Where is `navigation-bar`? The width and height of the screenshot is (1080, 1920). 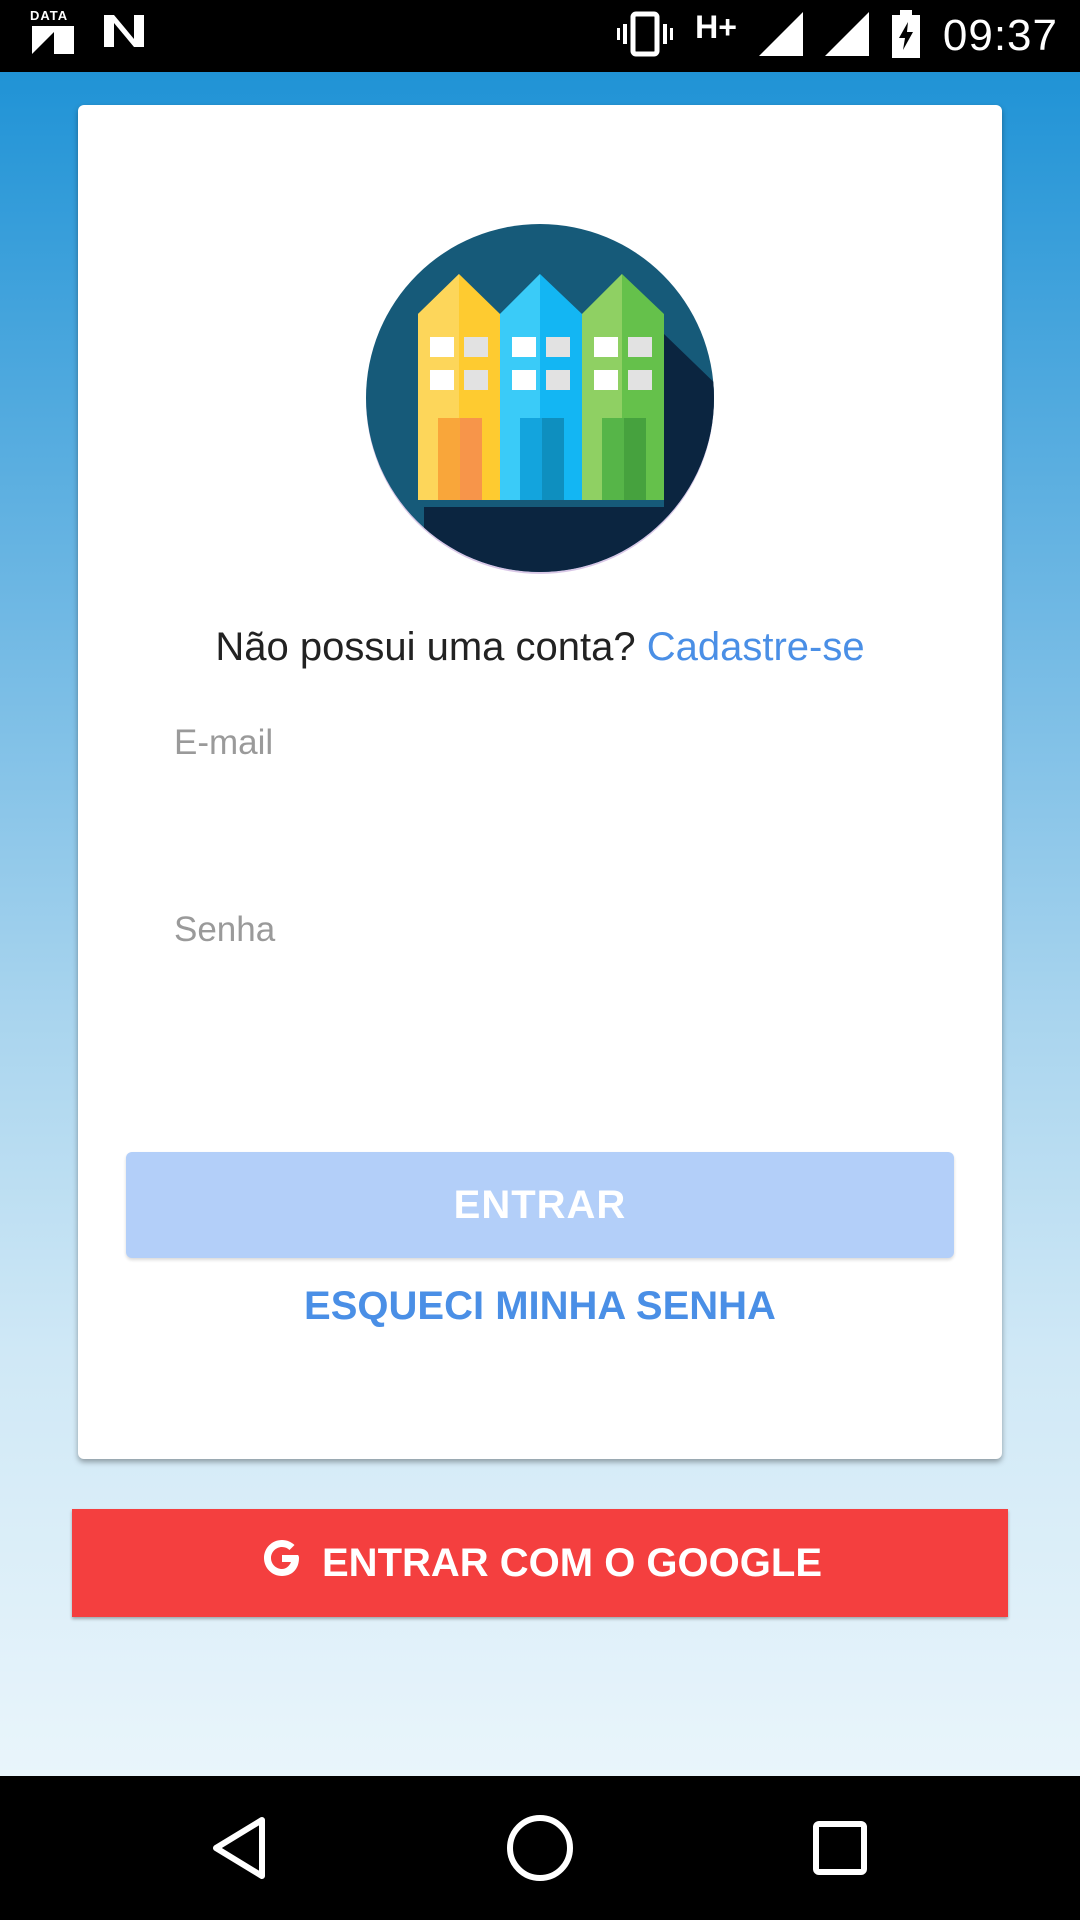 navigation-bar is located at coordinates (540, 1848).